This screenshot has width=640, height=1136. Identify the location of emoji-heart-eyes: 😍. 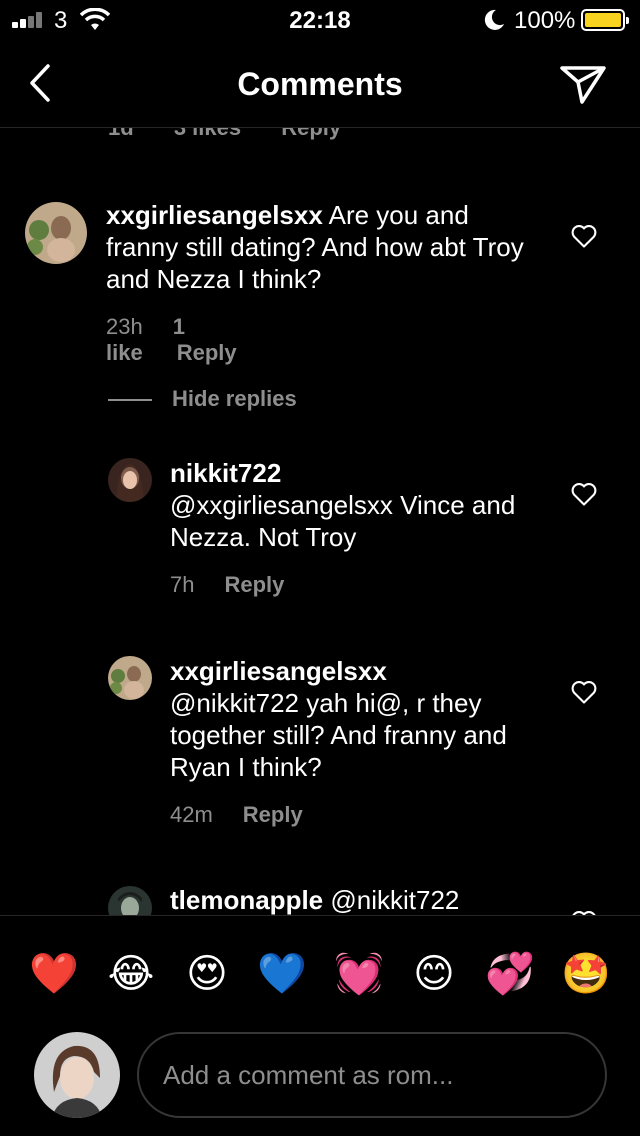
(207, 974).